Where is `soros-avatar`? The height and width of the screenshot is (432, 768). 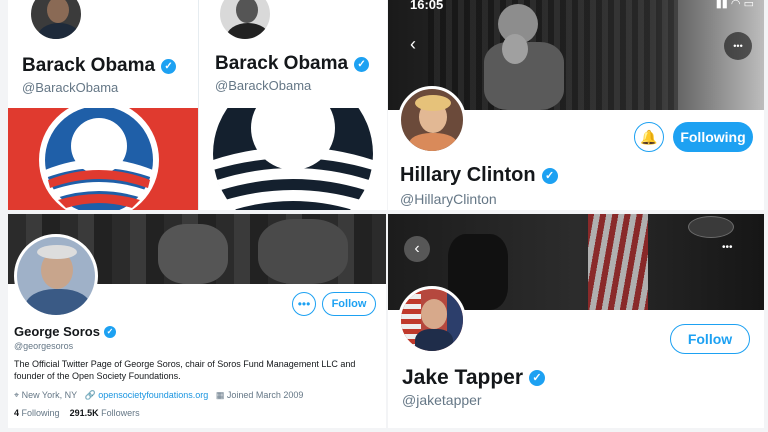 soros-avatar is located at coordinates (56, 276).